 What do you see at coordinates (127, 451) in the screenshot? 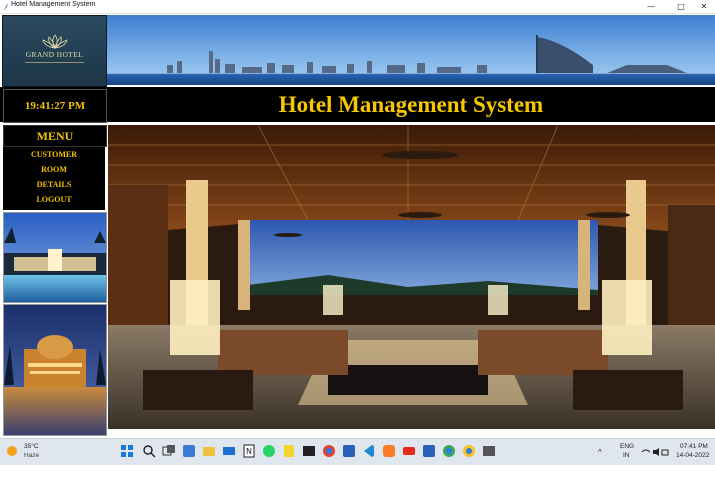
I see `windows-start-icon` at bounding box center [127, 451].